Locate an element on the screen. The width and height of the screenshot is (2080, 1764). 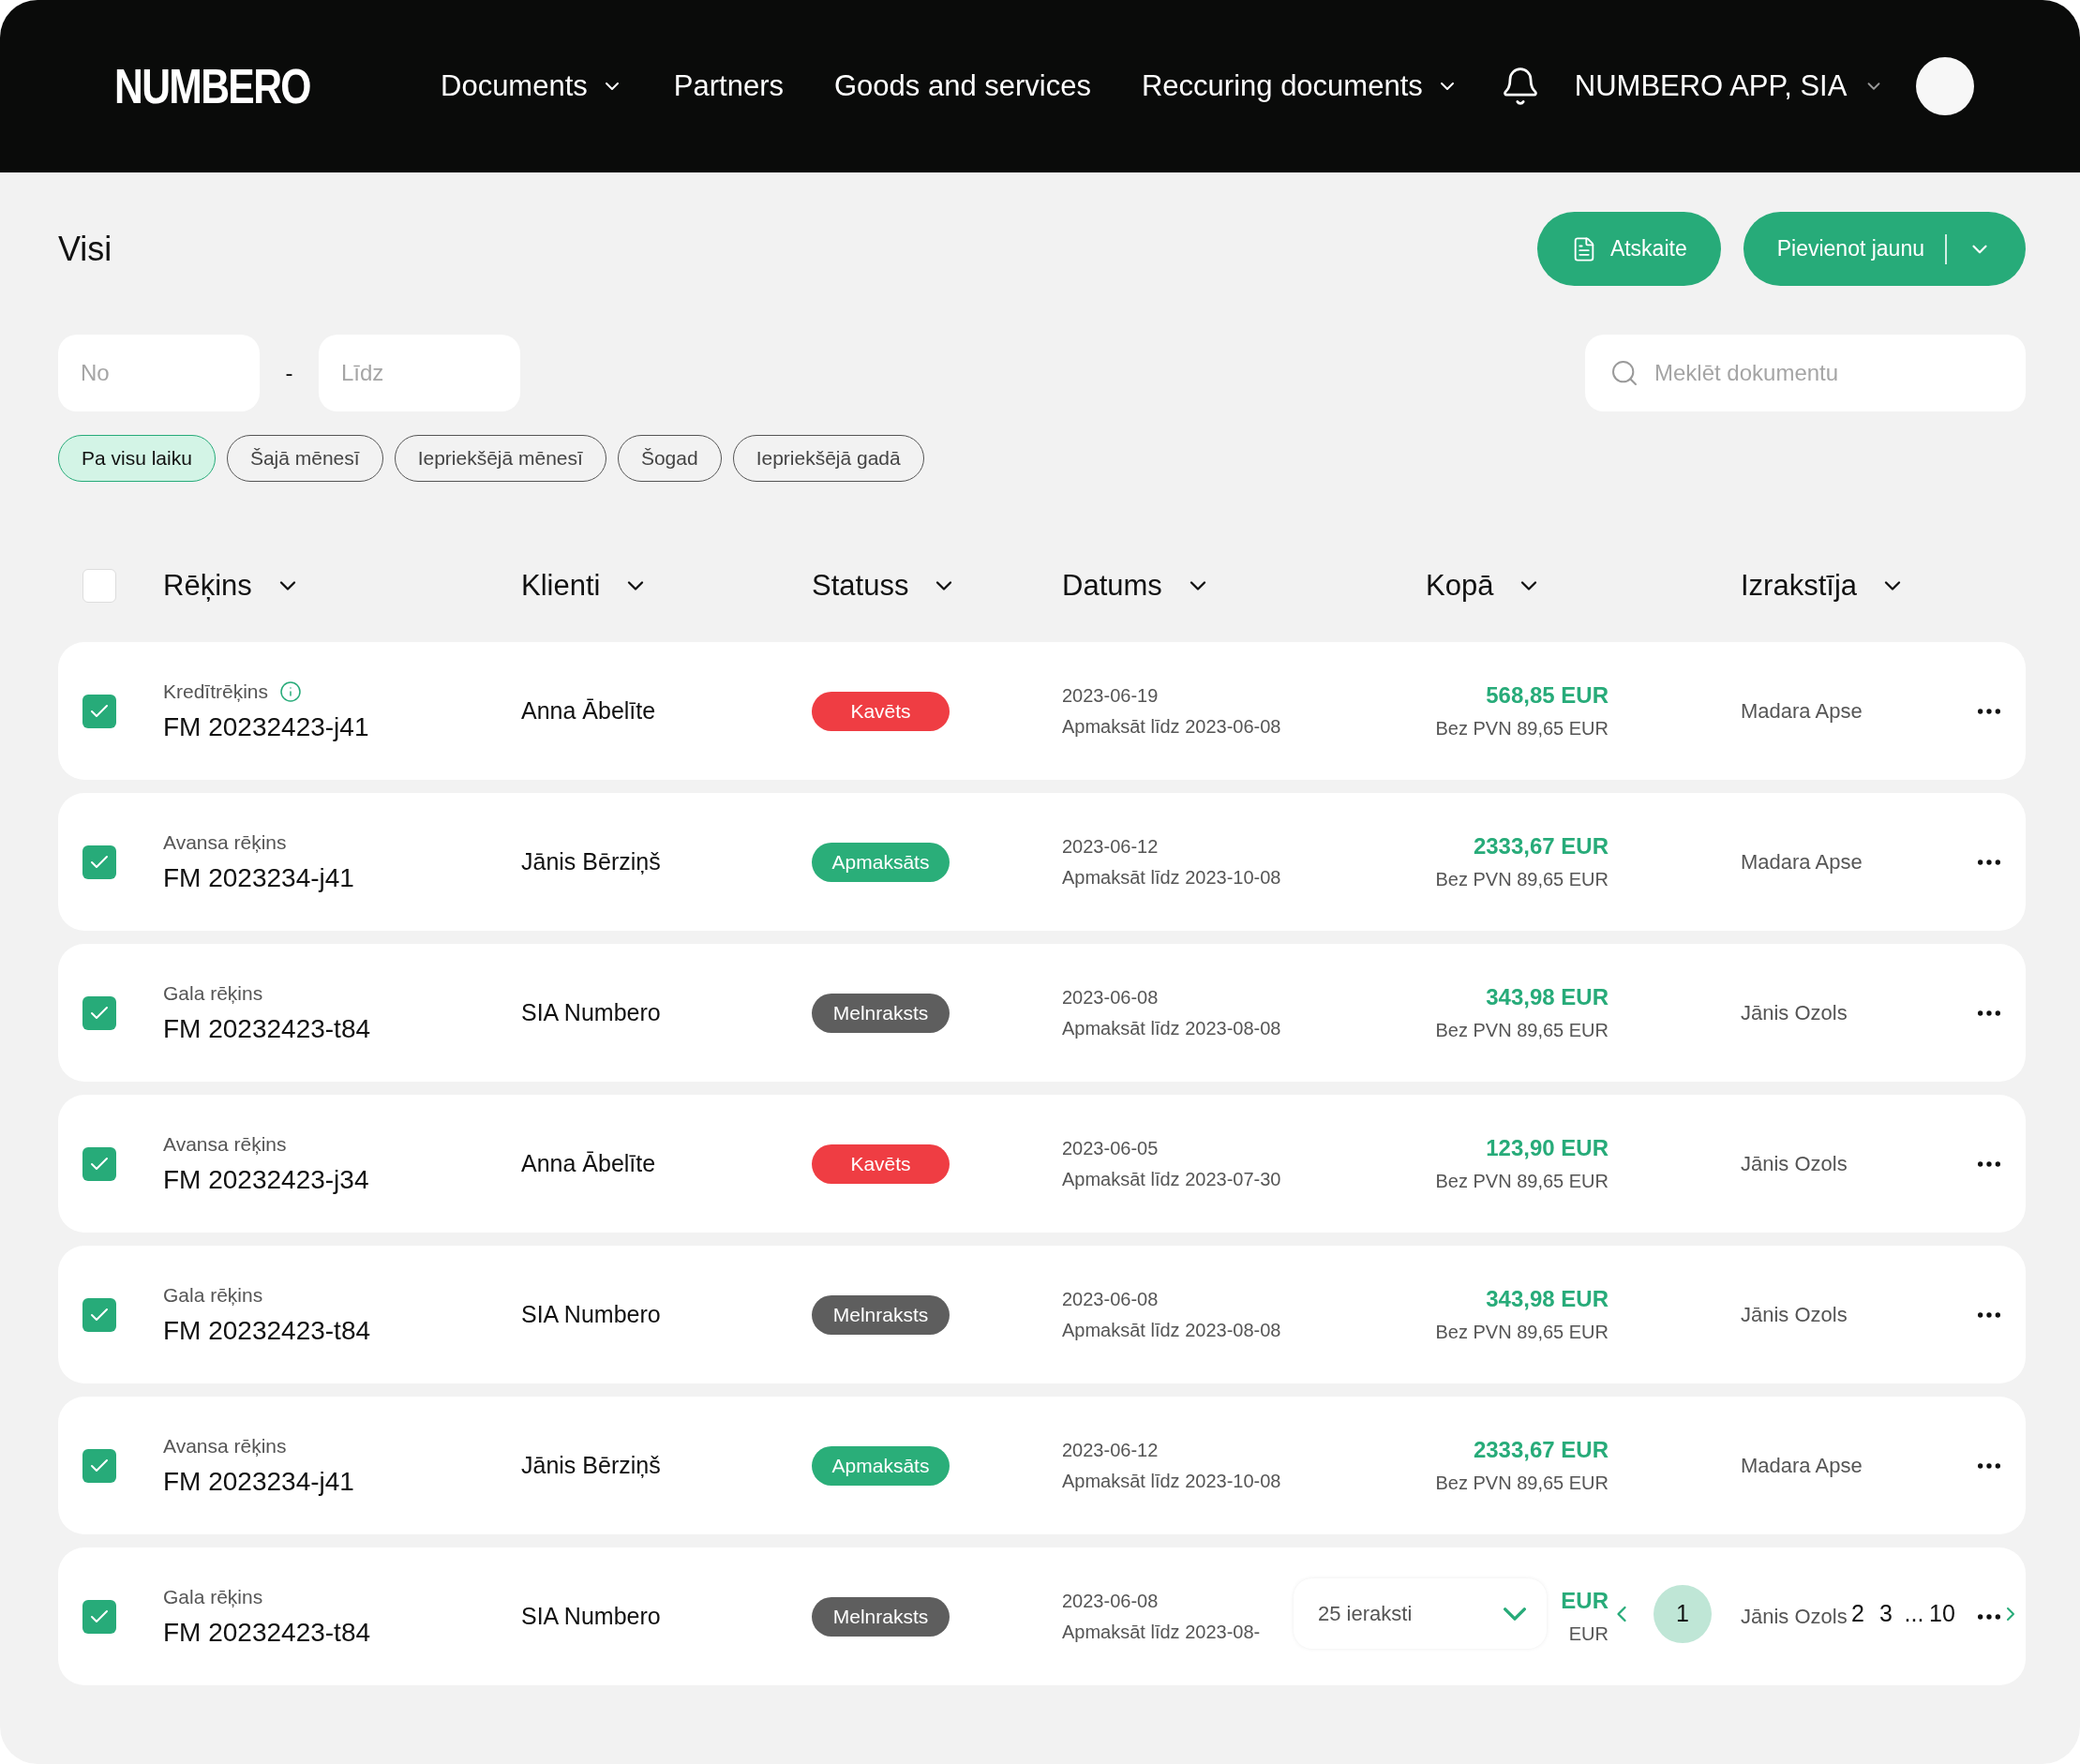
nav-link: Documents is located at coordinates (532, 86).